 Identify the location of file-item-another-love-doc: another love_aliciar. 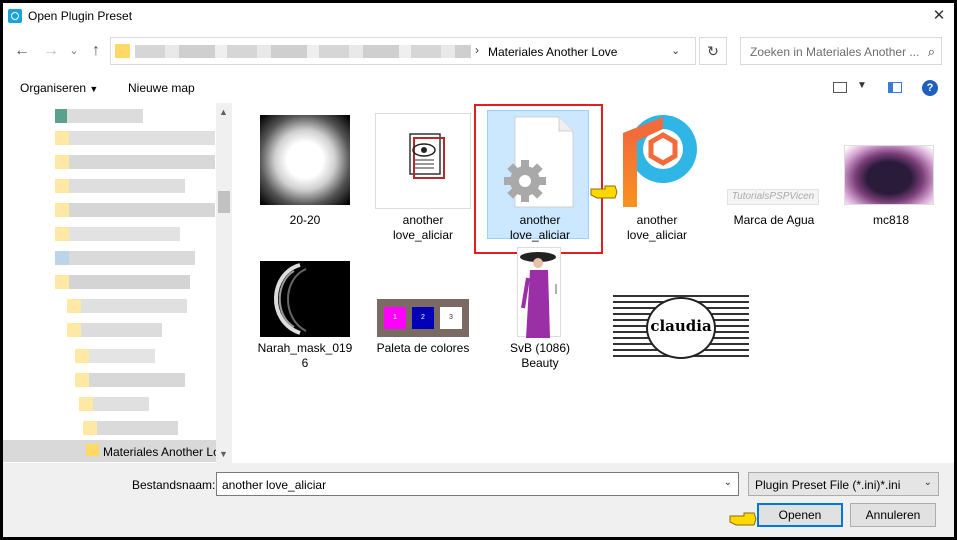
(423, 175).